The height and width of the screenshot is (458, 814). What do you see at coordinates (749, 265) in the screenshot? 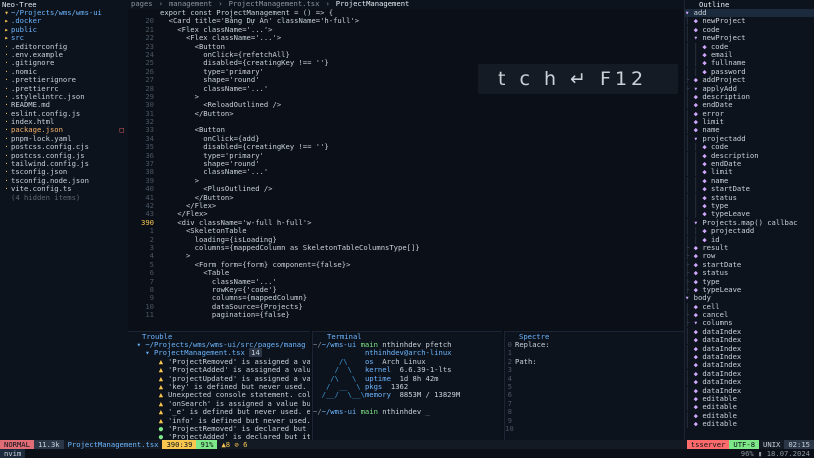
I see `outline-item: ├ ◆ startDate` at bounding box center [749, 265].